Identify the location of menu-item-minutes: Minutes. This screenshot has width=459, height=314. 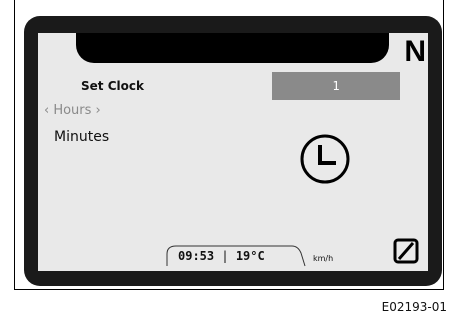
(81, 137).